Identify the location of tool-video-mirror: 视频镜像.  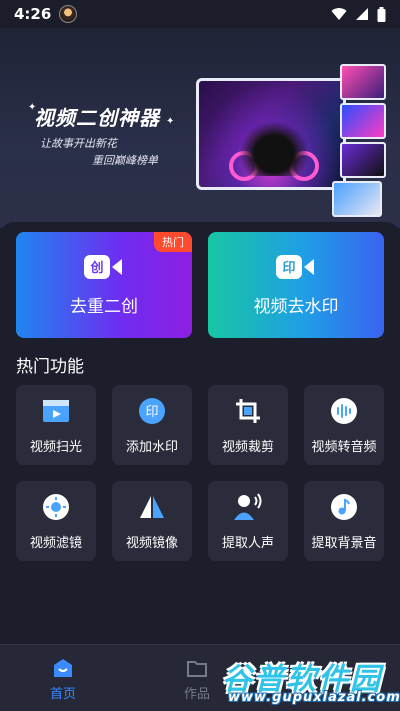
(152, 521).